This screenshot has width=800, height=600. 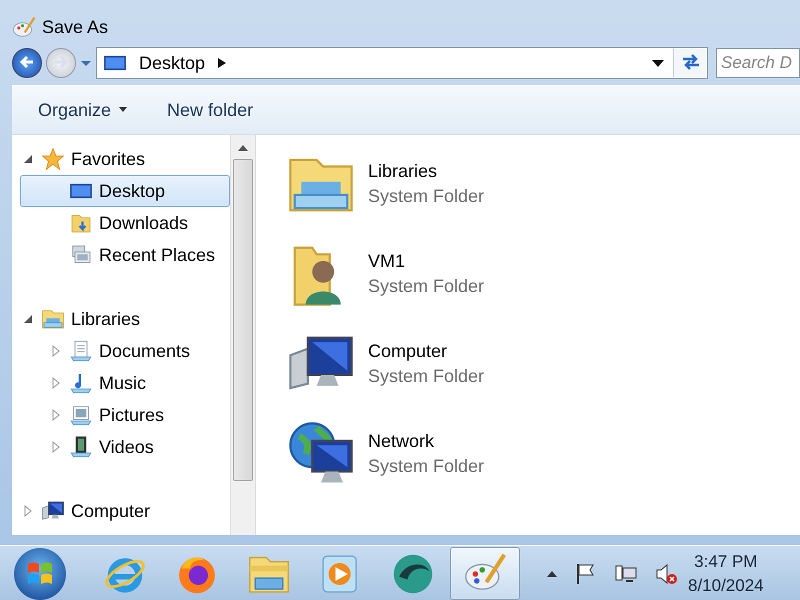 What do you see at coordinates (552, 574) in the screenshot?
I see `show-hidden-icons-icon` at bounding box center [552, 574].